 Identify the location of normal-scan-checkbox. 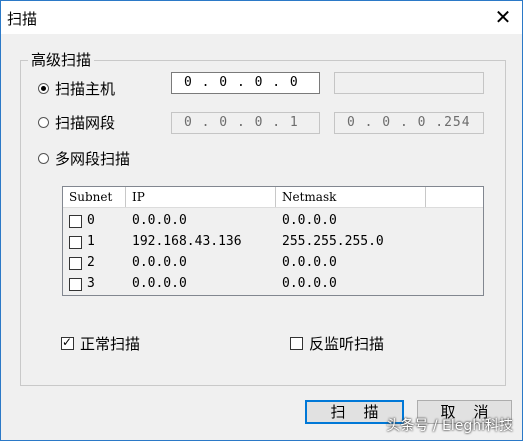
(67, 342).